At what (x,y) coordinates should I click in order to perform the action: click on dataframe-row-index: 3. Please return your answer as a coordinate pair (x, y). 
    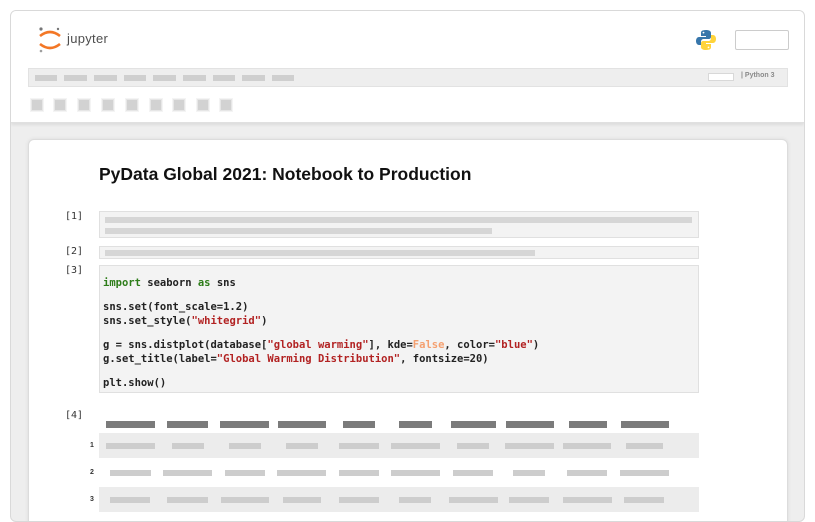
    Looking at the image, I should click on (92, 499).